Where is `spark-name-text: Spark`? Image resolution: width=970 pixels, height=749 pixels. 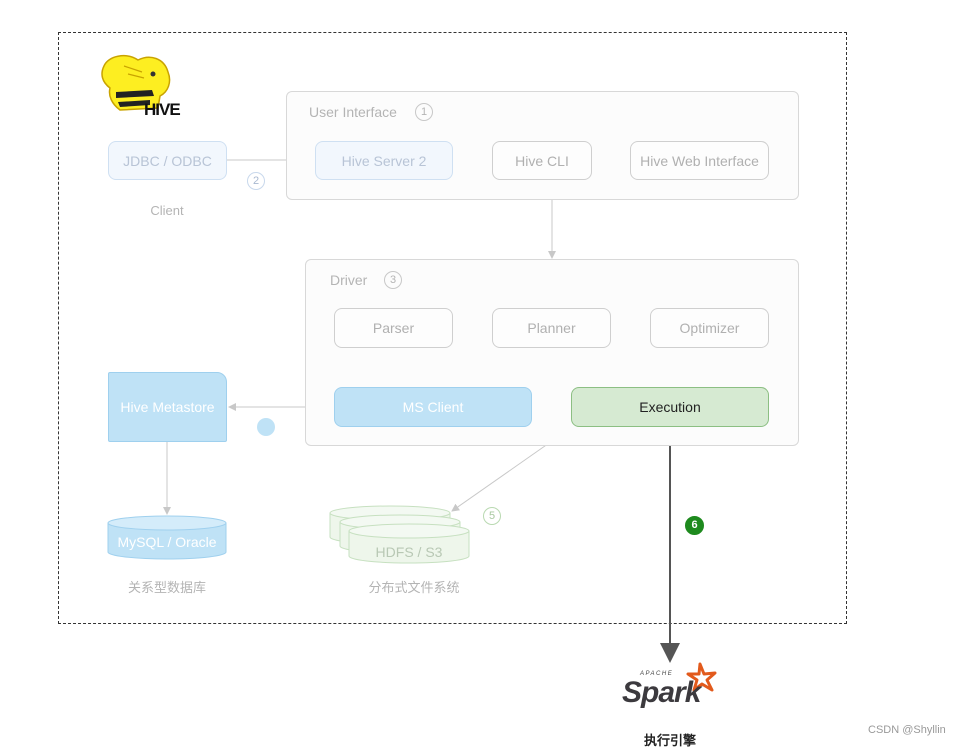 spark-name-text: Spark is located at coordinates (661, 692).